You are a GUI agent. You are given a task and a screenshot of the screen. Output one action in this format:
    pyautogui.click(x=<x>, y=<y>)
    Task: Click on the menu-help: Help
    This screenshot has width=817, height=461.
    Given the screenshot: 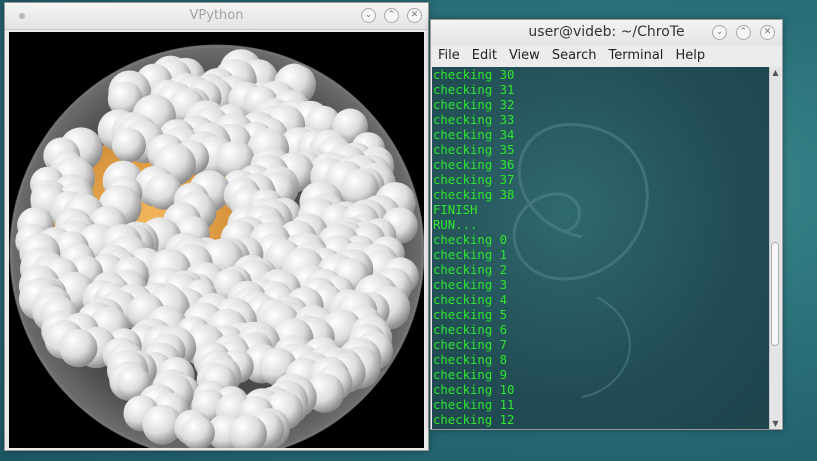 What is the action you would take?
    pyautogui.click(x=689, y=54)
    